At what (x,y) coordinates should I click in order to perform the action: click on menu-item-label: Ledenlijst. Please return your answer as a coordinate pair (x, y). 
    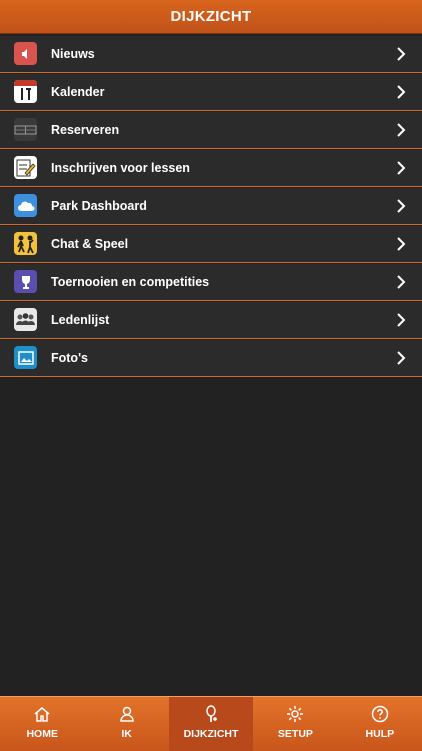
    Looking at the image, I should click on (80, 320).